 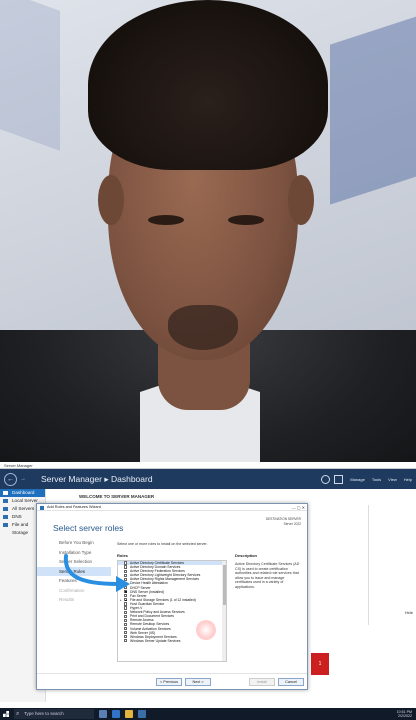 I want to click on menu-tools: Tools, so click(x=376, y=479).